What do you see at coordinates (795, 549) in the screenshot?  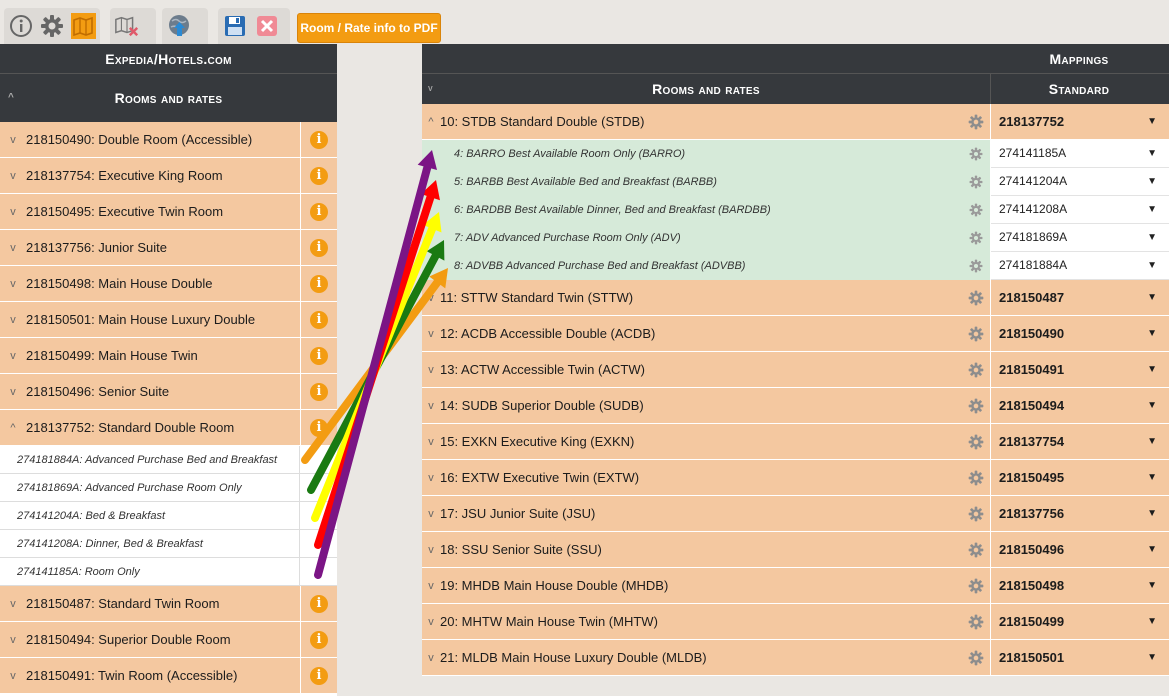 I see `mapping-room-row: v 18: SSU Senior Suite (SSU) 218150496 ▼` at bounding box center [795, 549].